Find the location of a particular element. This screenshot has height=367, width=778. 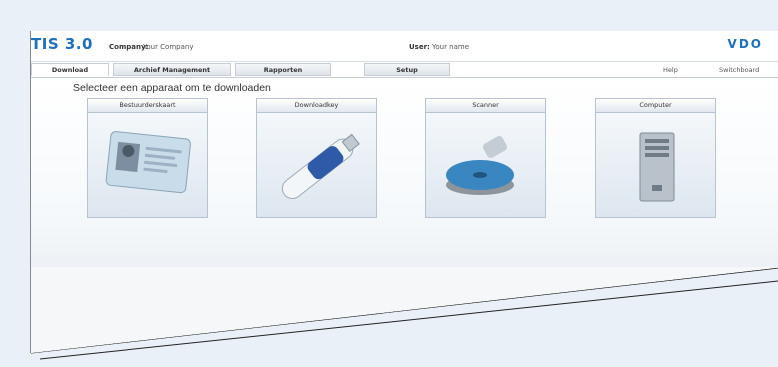

tab-rapporten: Rapporten is located at coordinates (283, 69).